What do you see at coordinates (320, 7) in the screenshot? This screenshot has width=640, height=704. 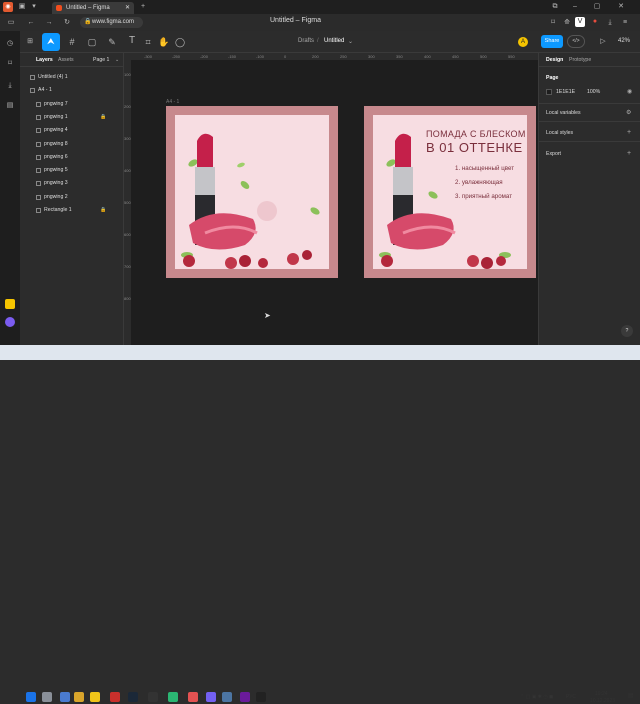 I see `browser-tabbar: ◉ ▣ ▾ Untitled – Figma ✕ + ⧉ – ▢ ✕` at bounding box center [320, 7].